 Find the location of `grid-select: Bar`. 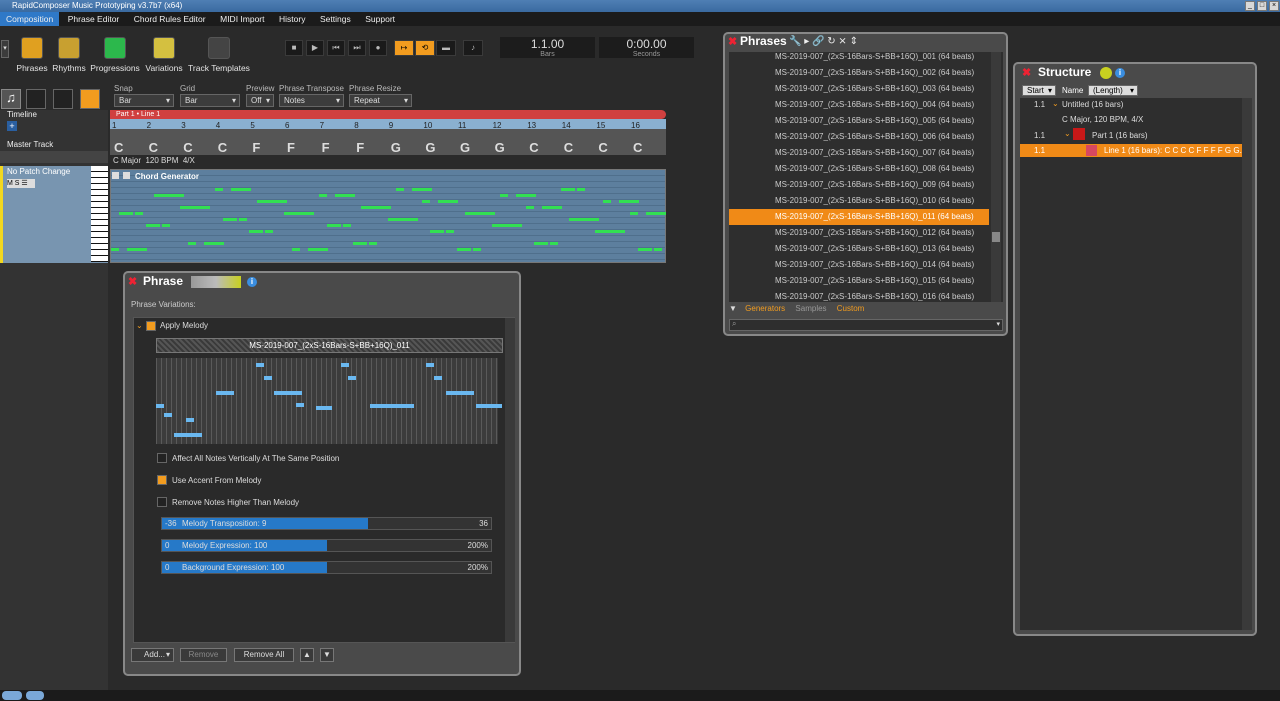

grid-select: Bar is located at coordinates (210, 100).